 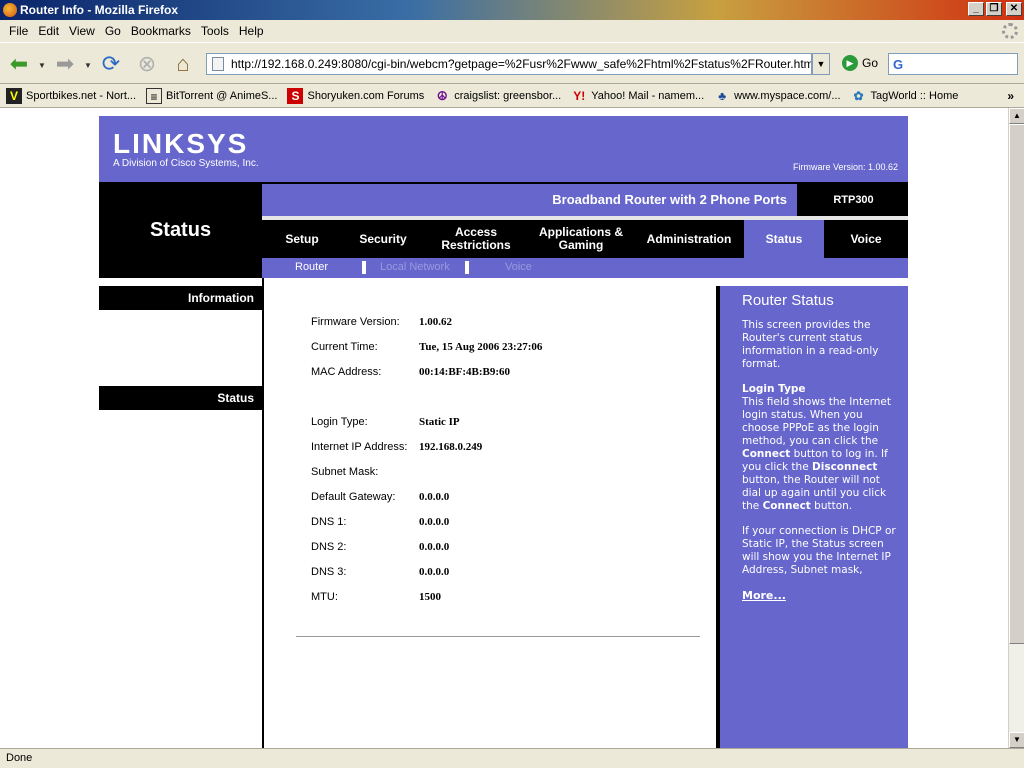 What do you see at coordinates (1016, 116) in the screenshot?
I see `scroll-up-icon: ▲` at bounding box center [1016, 116].